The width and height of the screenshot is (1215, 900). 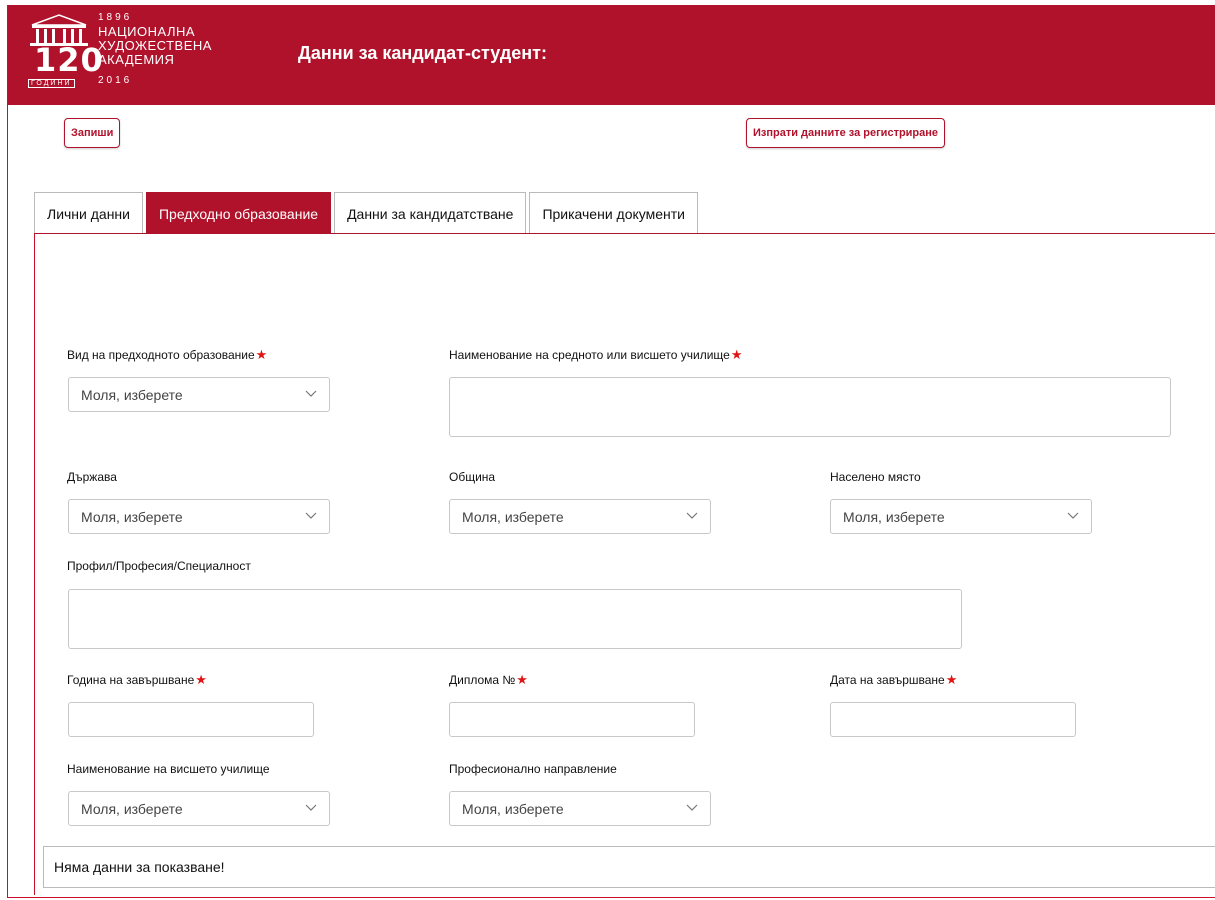 I want to click on graduation-year-input, so click(x=191, y=719).